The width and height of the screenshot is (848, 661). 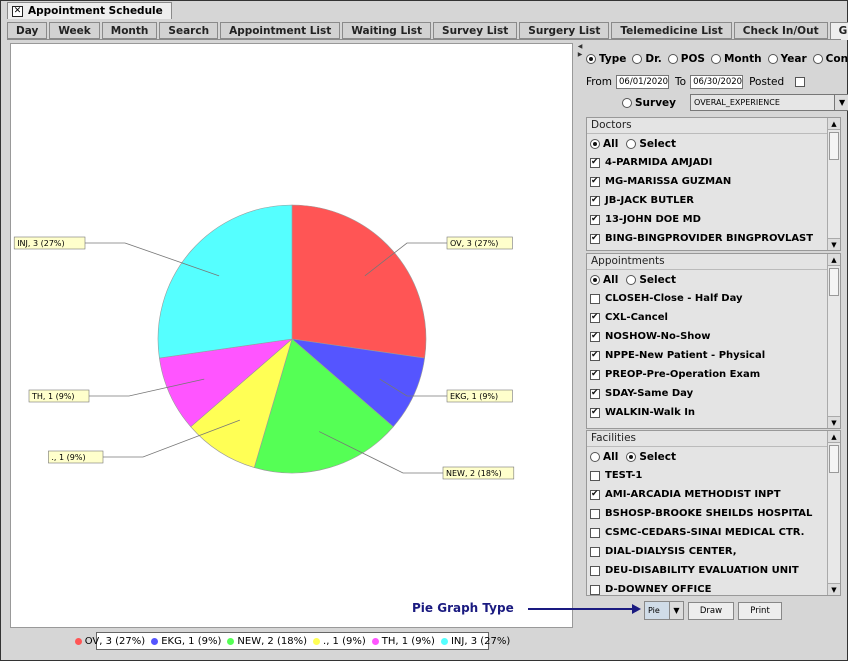 I want to click on draw-button: Draw, so click(x=711, y=611).